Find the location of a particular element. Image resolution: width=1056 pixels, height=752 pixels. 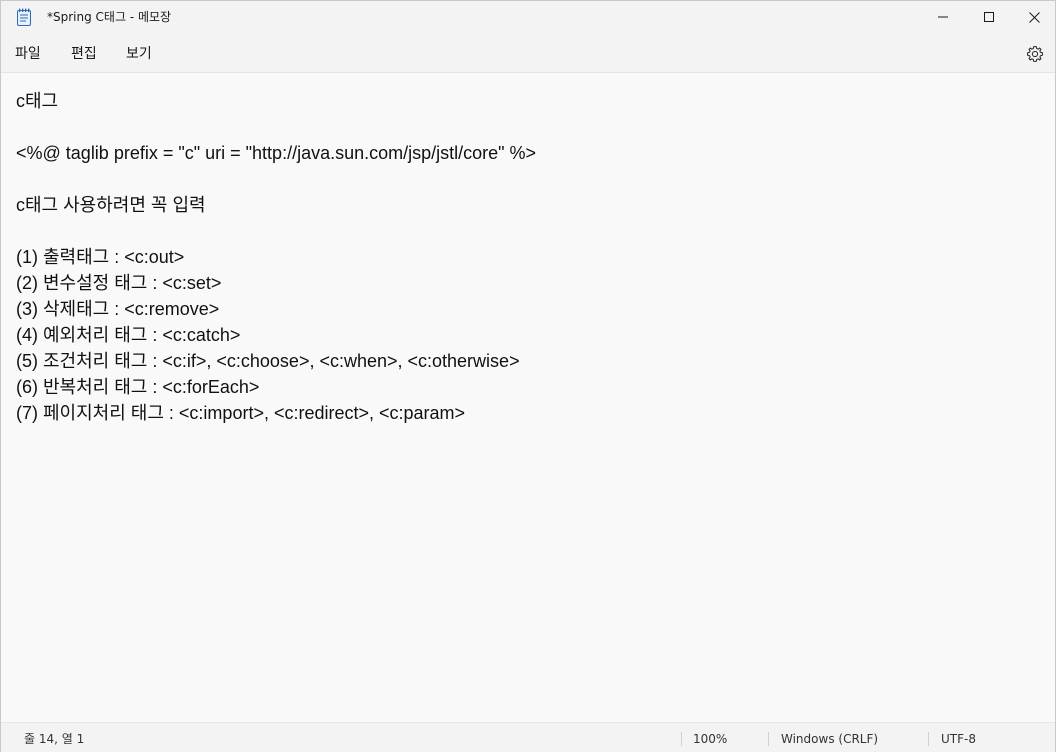

menu-view: 보기 is located at coordinates (139, 53).